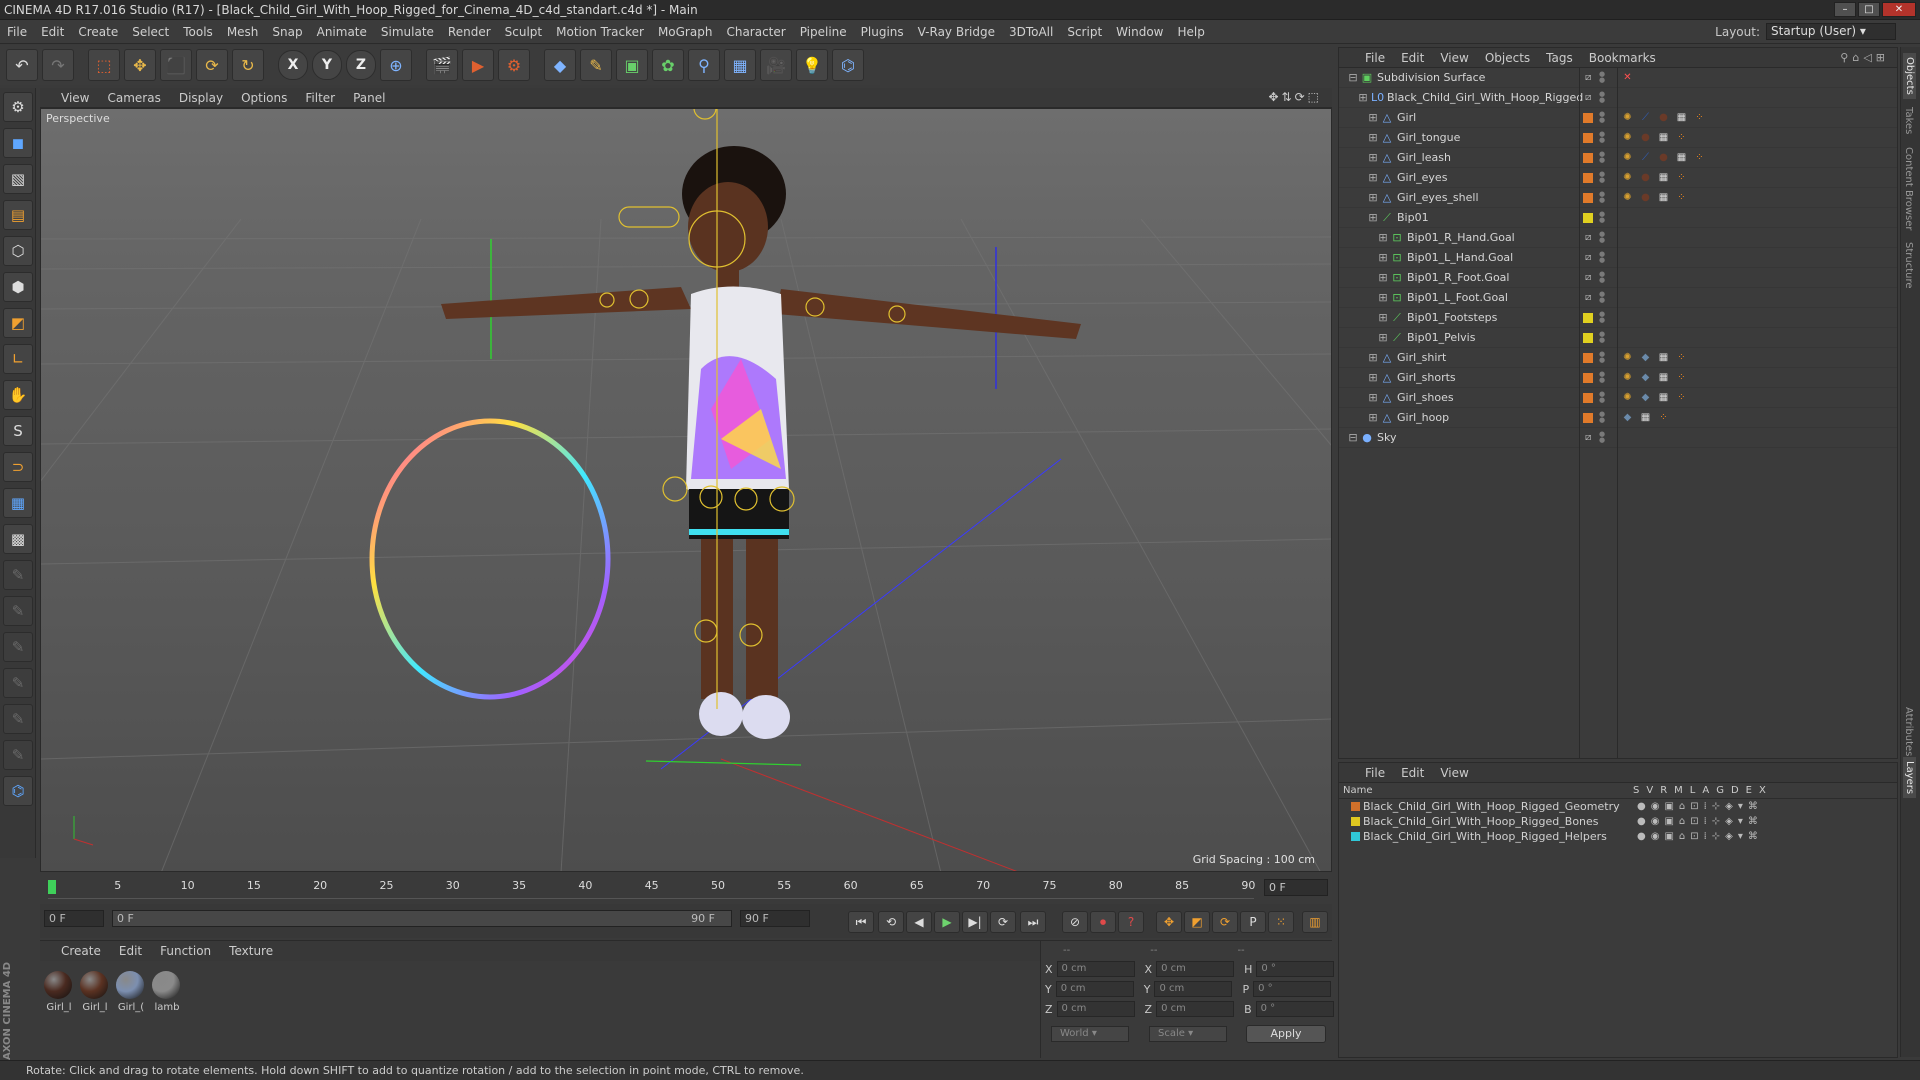 This screenshot has width=1920, height=1080. Describe the element at coordinates (95, 992) in the screenshot. I see `material-item: Girl_l` at that location.